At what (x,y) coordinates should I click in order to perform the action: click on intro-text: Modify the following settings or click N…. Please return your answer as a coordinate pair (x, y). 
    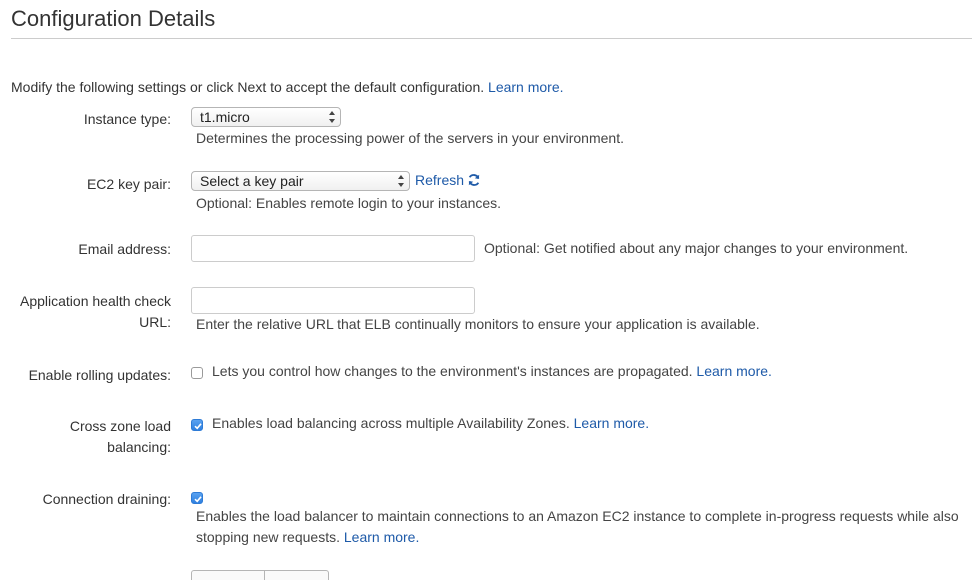
    Looking at the image, I should click on (287, 87).